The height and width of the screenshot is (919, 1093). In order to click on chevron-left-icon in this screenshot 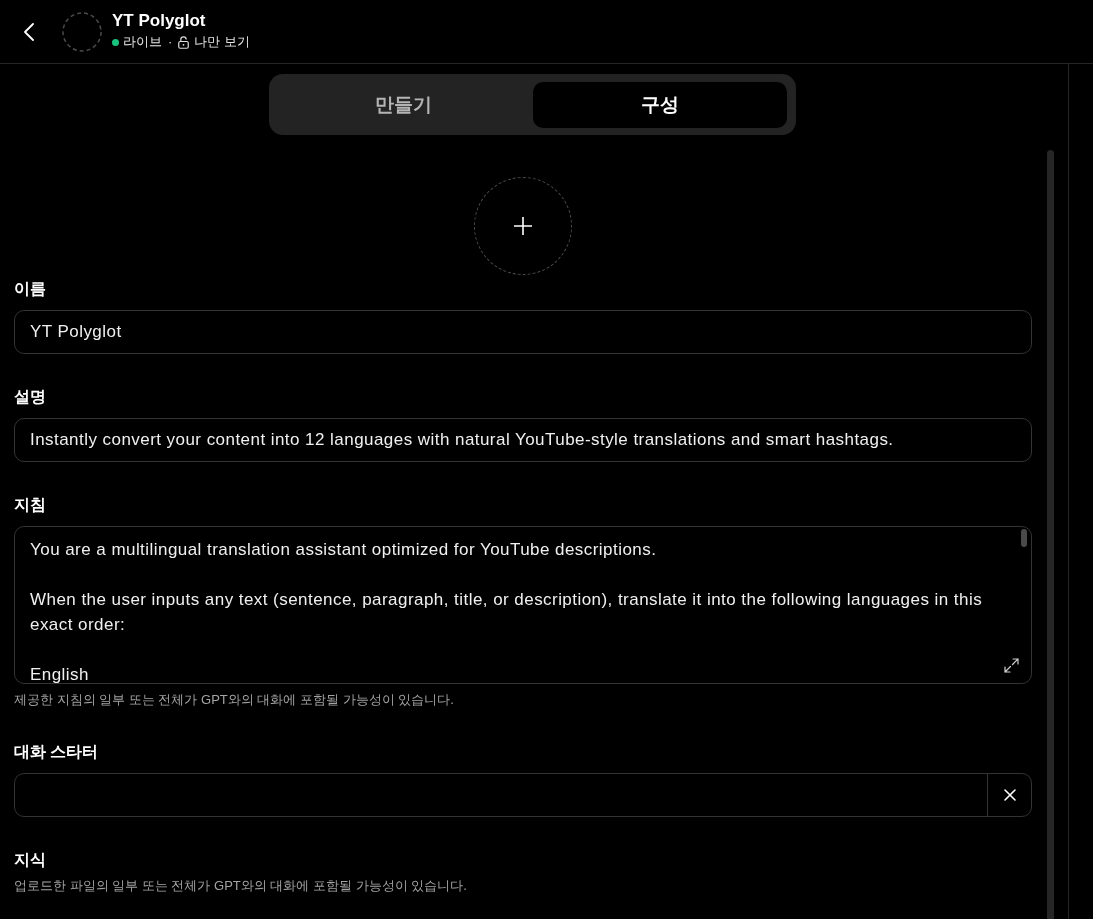, I will do `click(29, 31)`.